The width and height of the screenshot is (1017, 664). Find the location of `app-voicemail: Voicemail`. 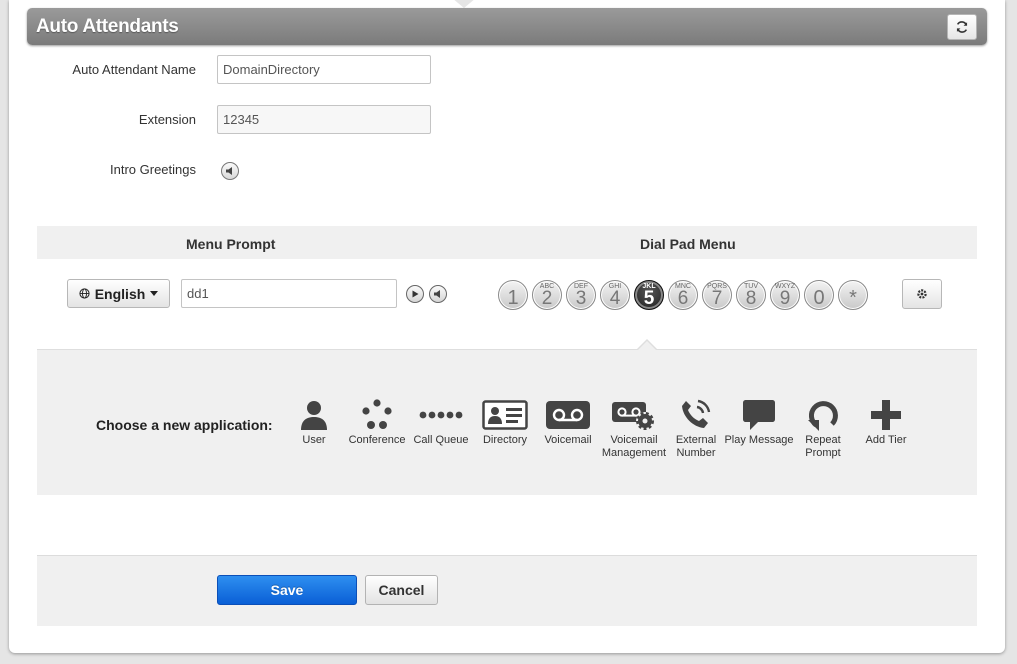

app-voicemail: Voicemail is located at coordinates (568, 421).